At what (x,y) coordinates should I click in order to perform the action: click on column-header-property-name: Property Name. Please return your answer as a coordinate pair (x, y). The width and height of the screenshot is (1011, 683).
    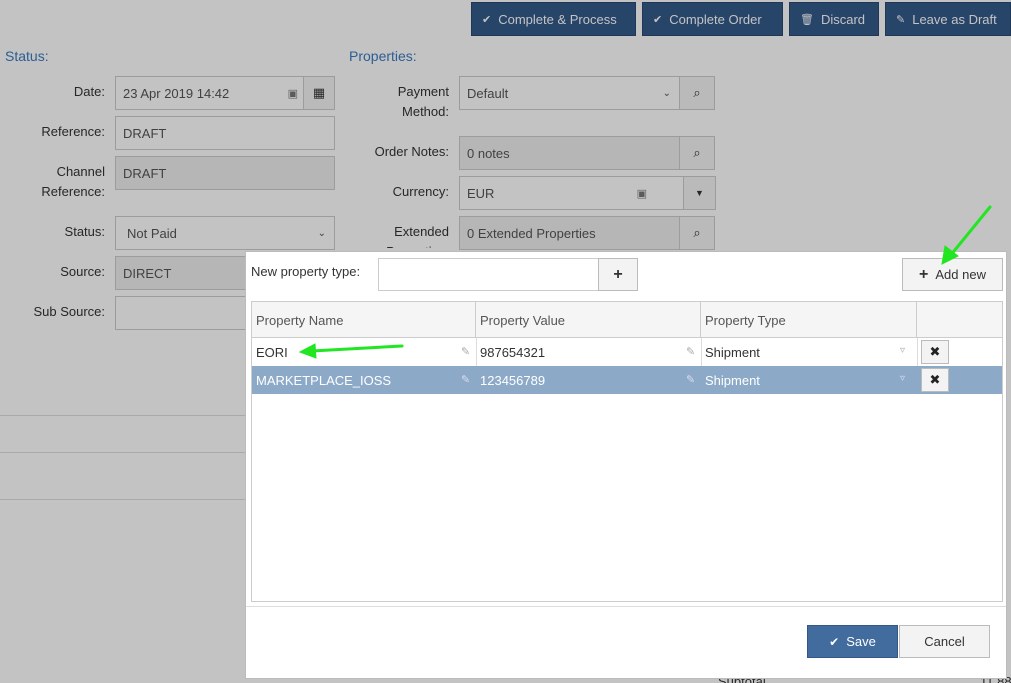
    Looking at the image, I should click on (364, 320).